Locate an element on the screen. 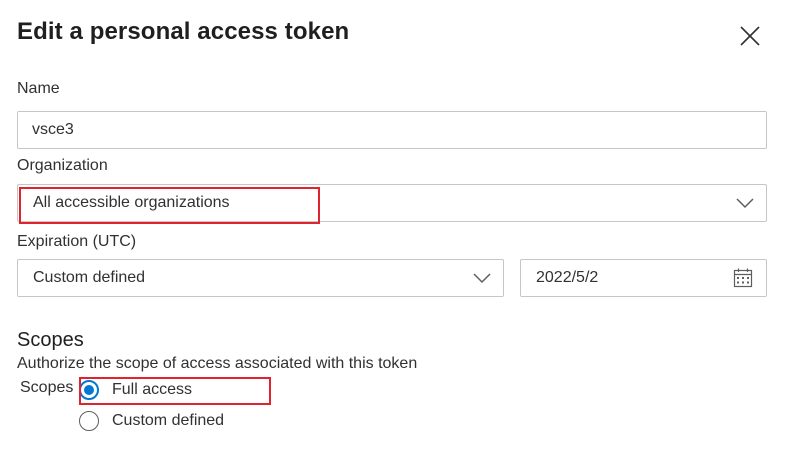  expiration-selected-value: Custom defined is located at coordinates (89, 277).